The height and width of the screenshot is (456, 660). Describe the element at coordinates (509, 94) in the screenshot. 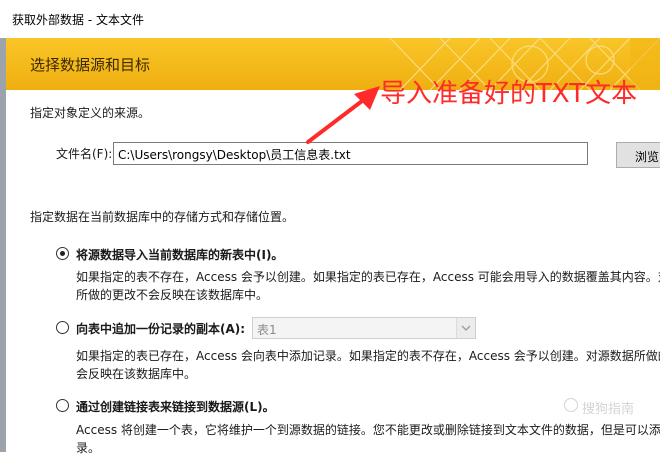

I see `annotation-text: 导入准备好的TXT文本` at that location.